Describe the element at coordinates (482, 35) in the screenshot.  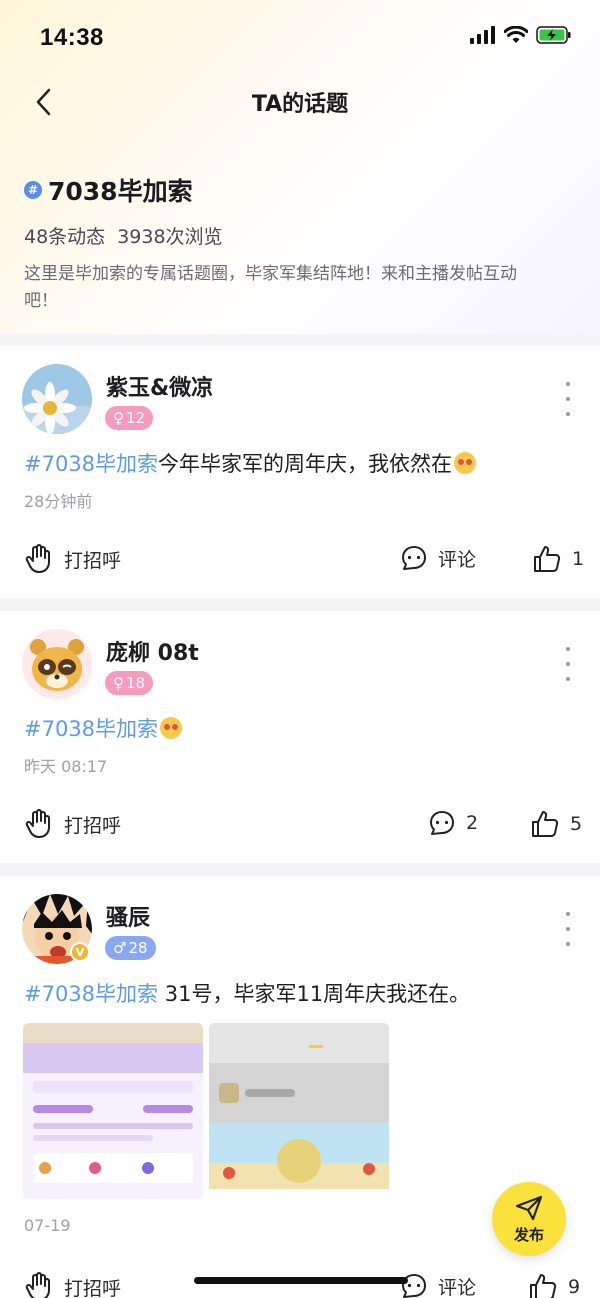
I see `signal-icon` at that location.